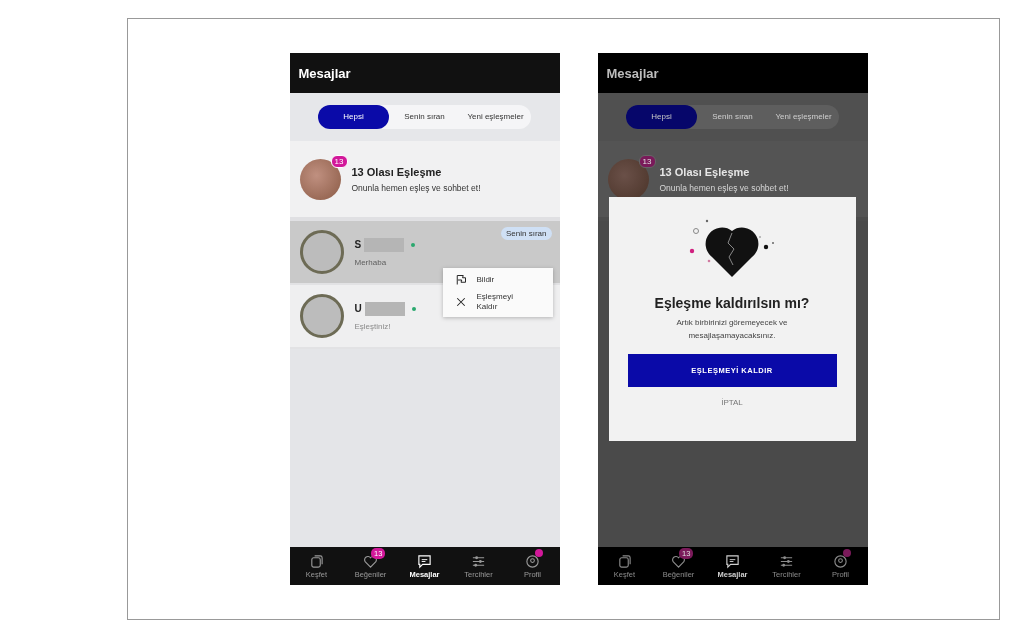 This screenshot has height=630, width=1012. Describe the element at coordinates (371, 262) in the screenshot. I see `last-message: Merhaba` at that location.